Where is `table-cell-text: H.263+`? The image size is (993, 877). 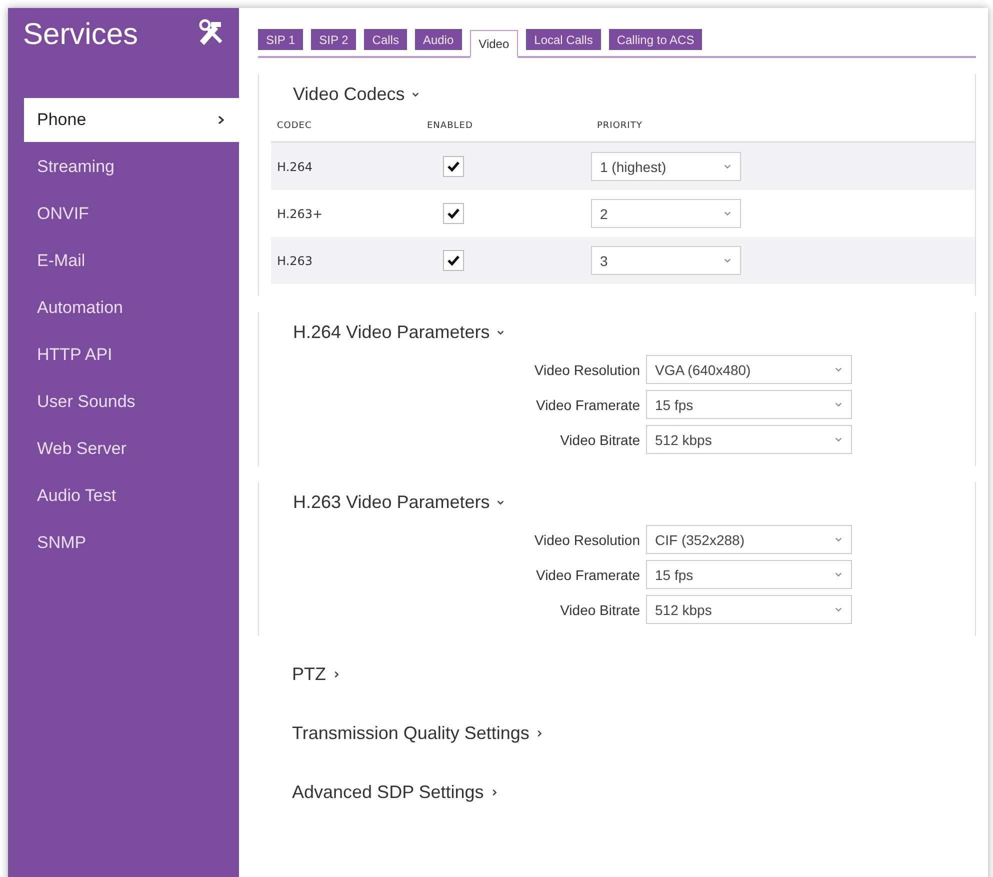
table-cell-text: H.263+ is located at coordinates (300, 213).